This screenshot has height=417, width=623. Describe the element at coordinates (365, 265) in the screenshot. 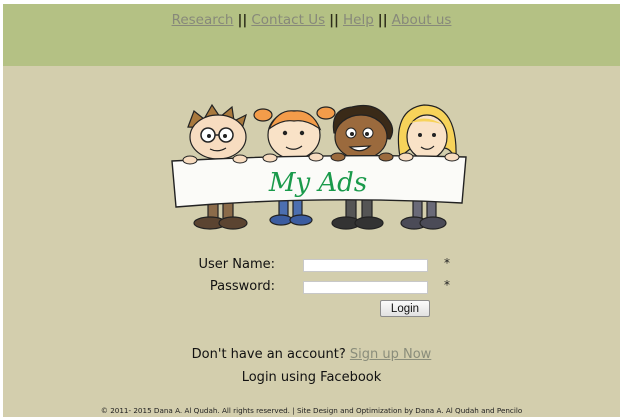

I see `username-field` at that location.